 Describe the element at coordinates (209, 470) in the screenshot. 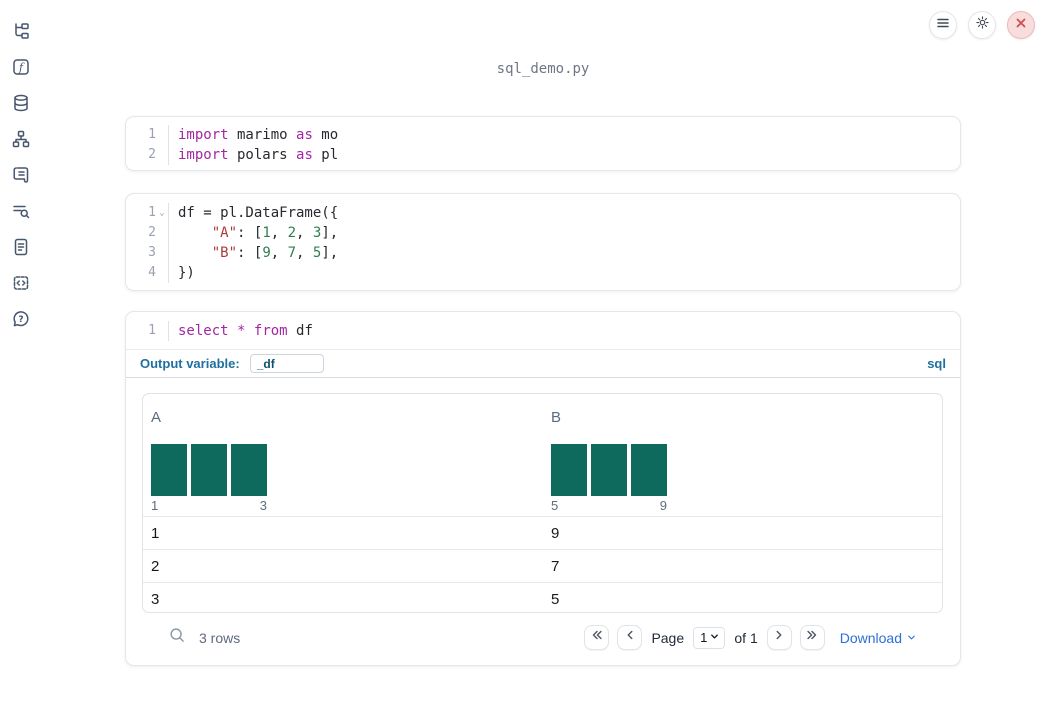

I see `histogram-bars` at that location.